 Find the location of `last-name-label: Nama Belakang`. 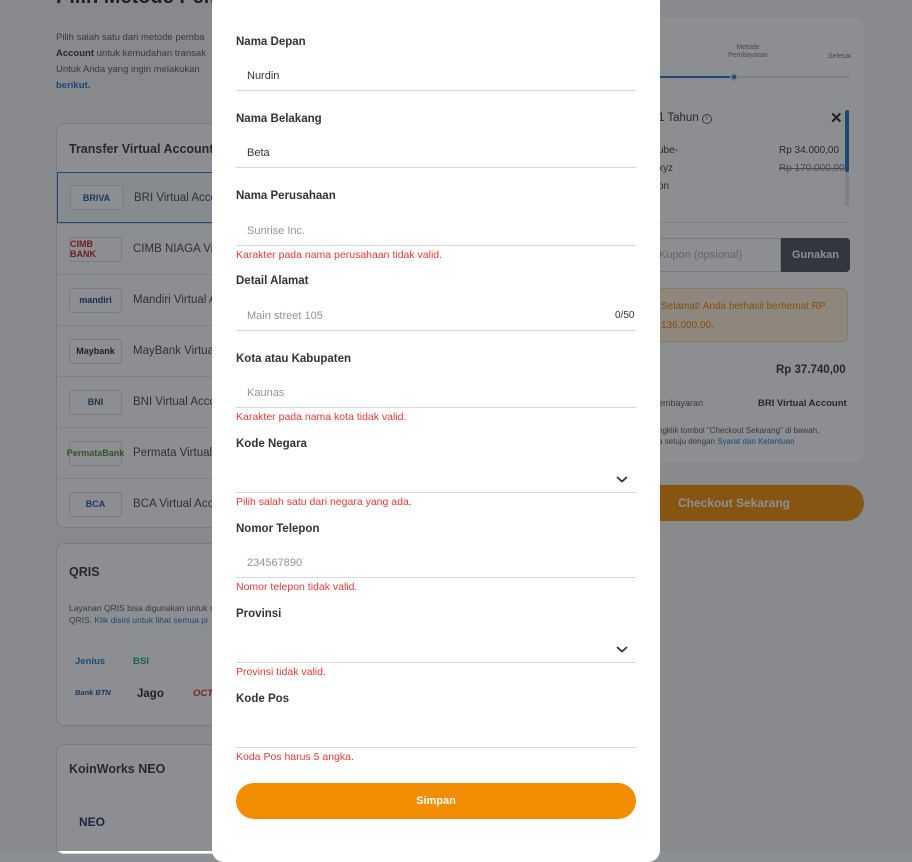

last-name-label: Nama Belakang is located at coordinates (279, 119).